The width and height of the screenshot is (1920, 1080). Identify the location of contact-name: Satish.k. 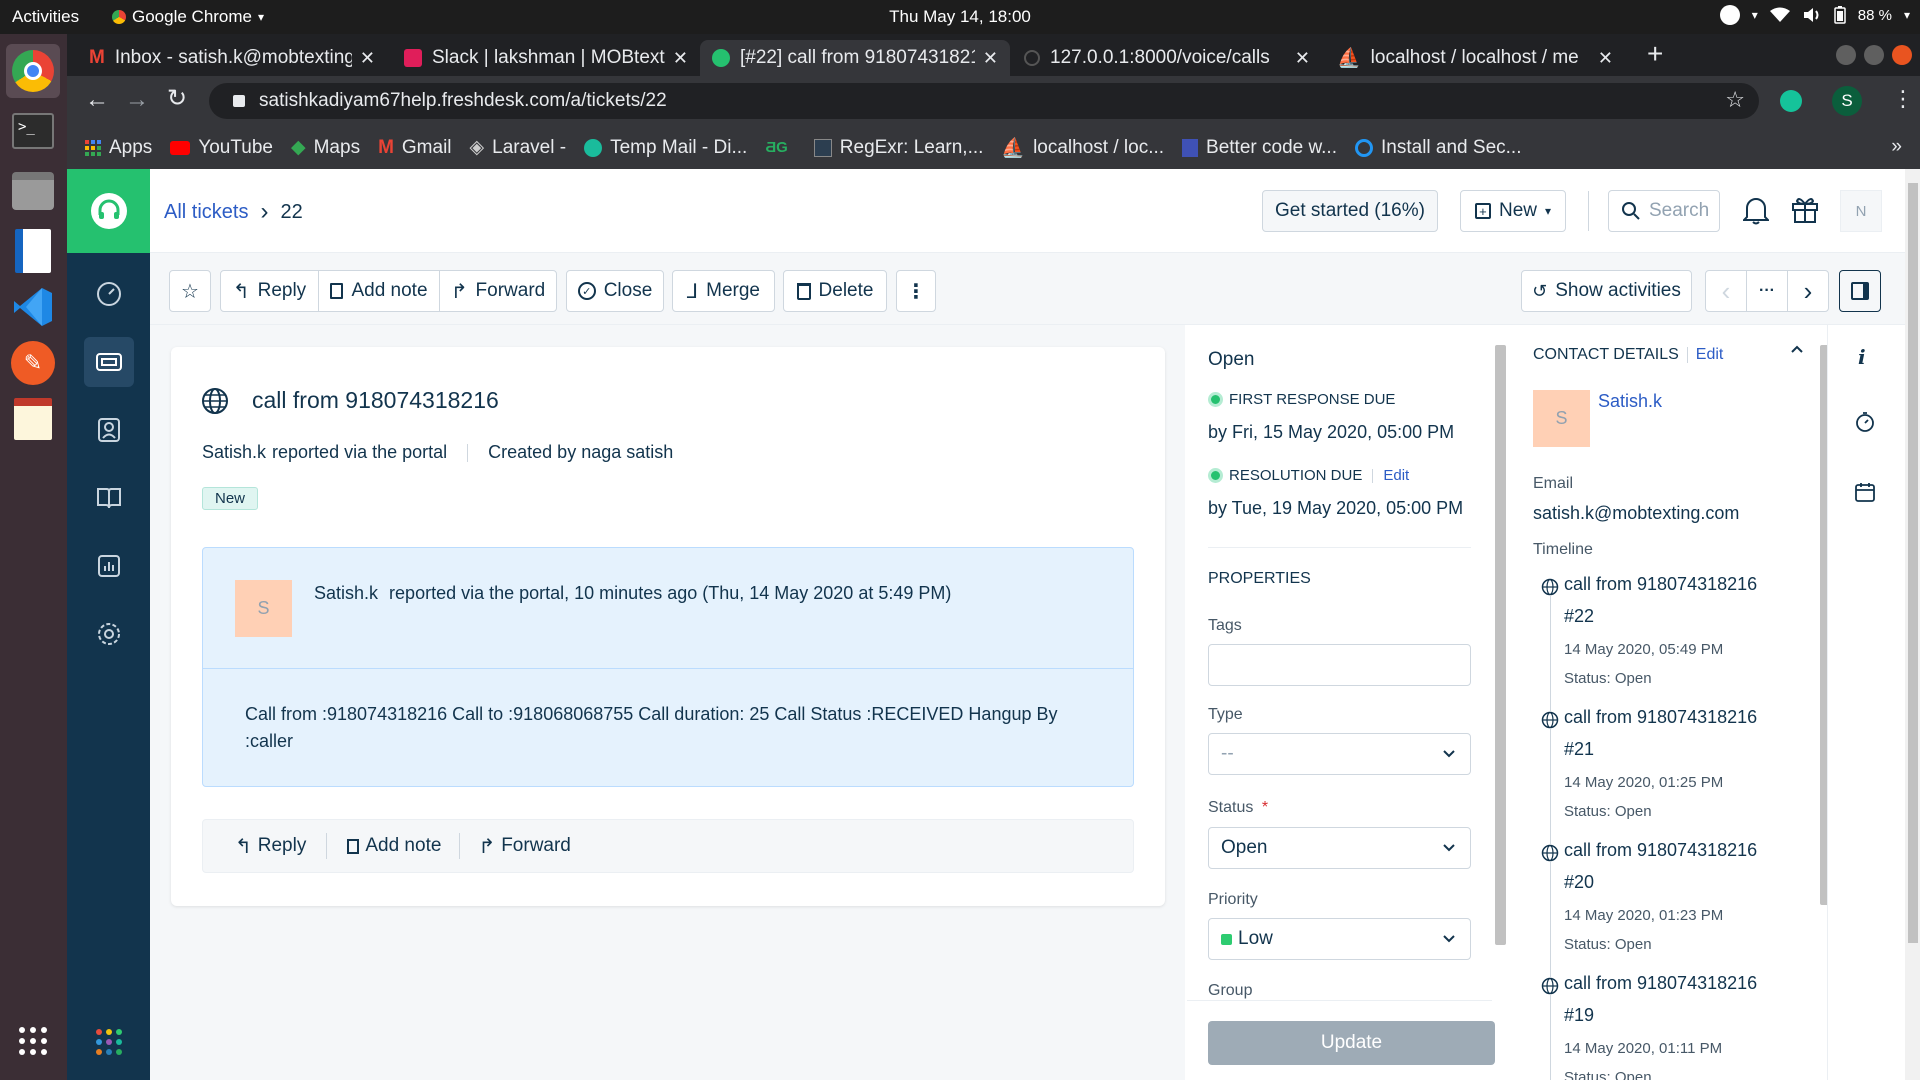
(1630, 401).